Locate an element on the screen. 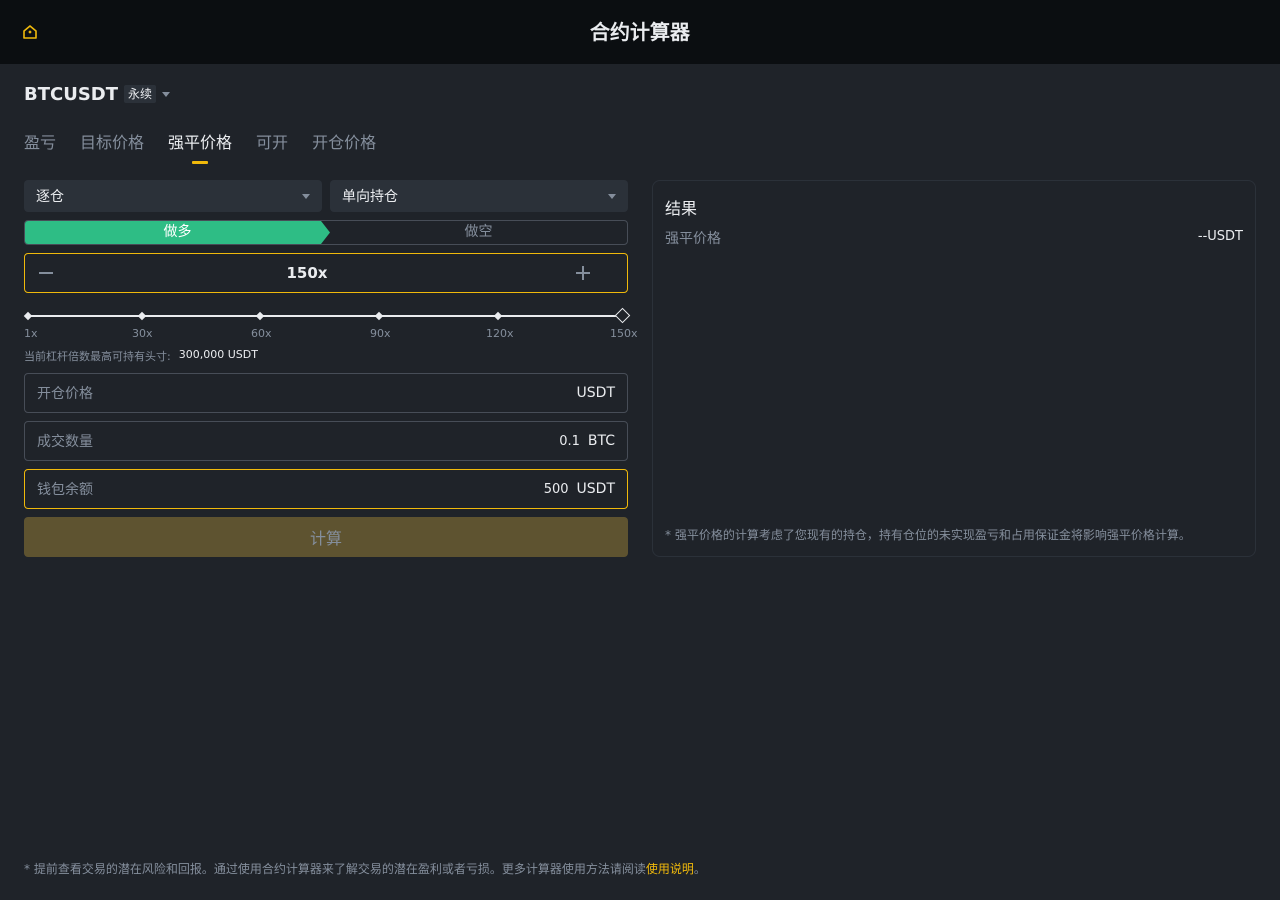 The image size is (1280, 900). margin-mode-select: 逐仓 is located at coordinates (173, 196).